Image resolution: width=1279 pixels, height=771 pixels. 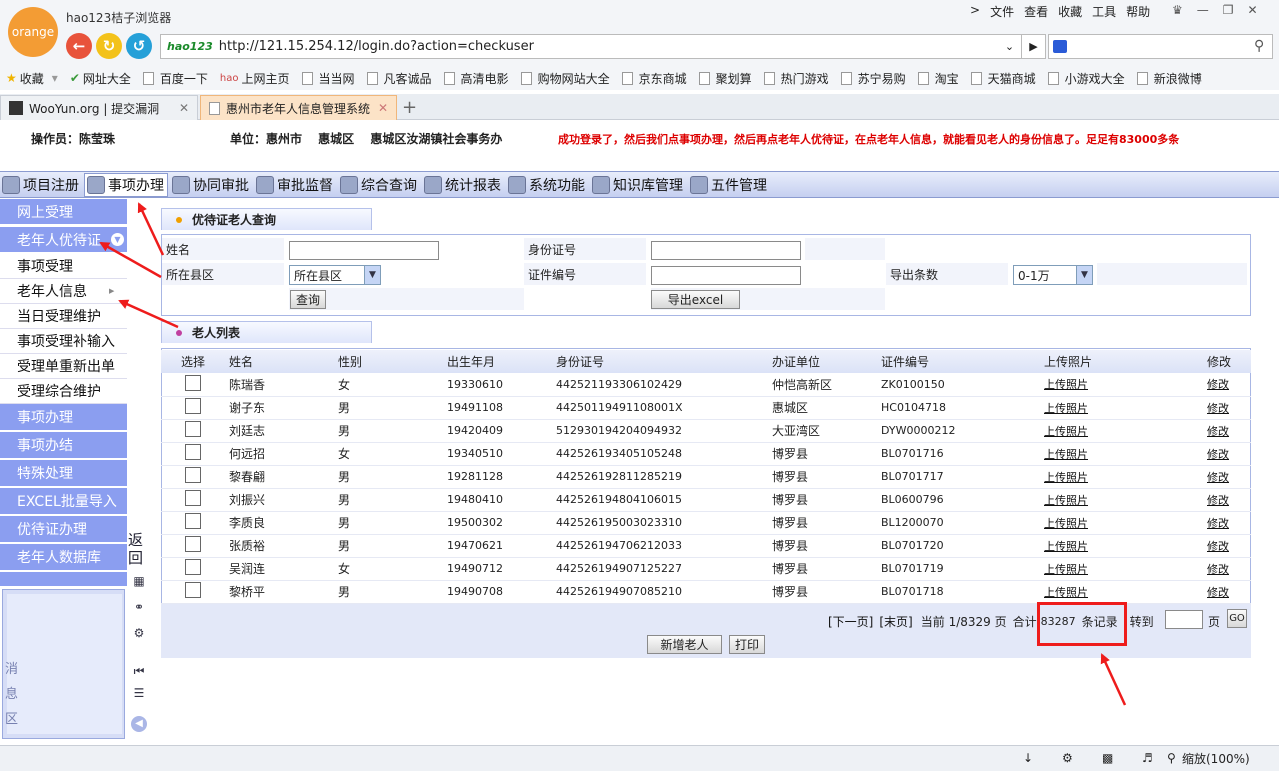 What do you see at coordinates (136, 549) in the screenshot?
I see `back-link: 返回` at bounding box center [136, 549].